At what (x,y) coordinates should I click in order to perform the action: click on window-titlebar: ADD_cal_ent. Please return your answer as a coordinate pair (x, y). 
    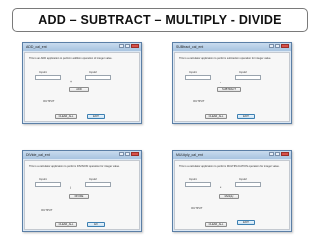
    Looking at the image, I should click on (82, 47).